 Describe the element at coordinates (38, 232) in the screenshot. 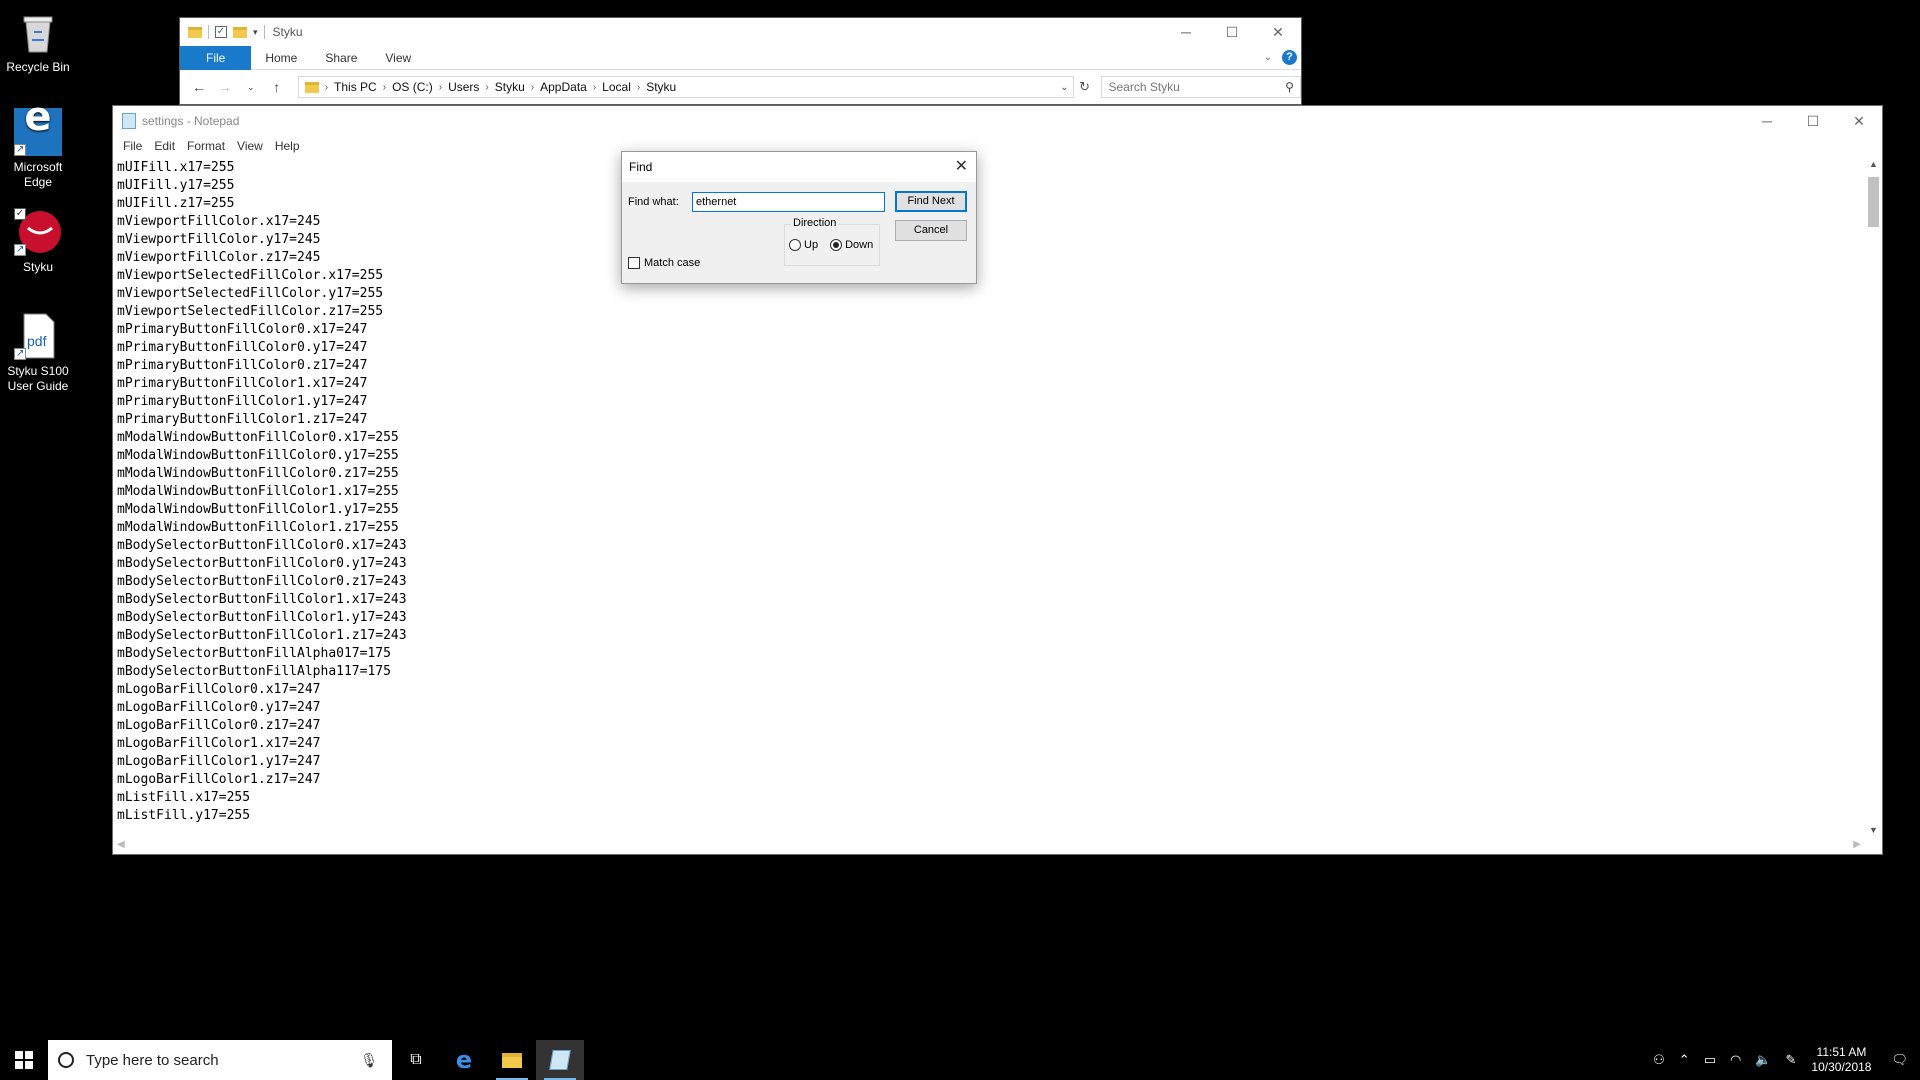

I see `styku-icon: ✓` at that location.